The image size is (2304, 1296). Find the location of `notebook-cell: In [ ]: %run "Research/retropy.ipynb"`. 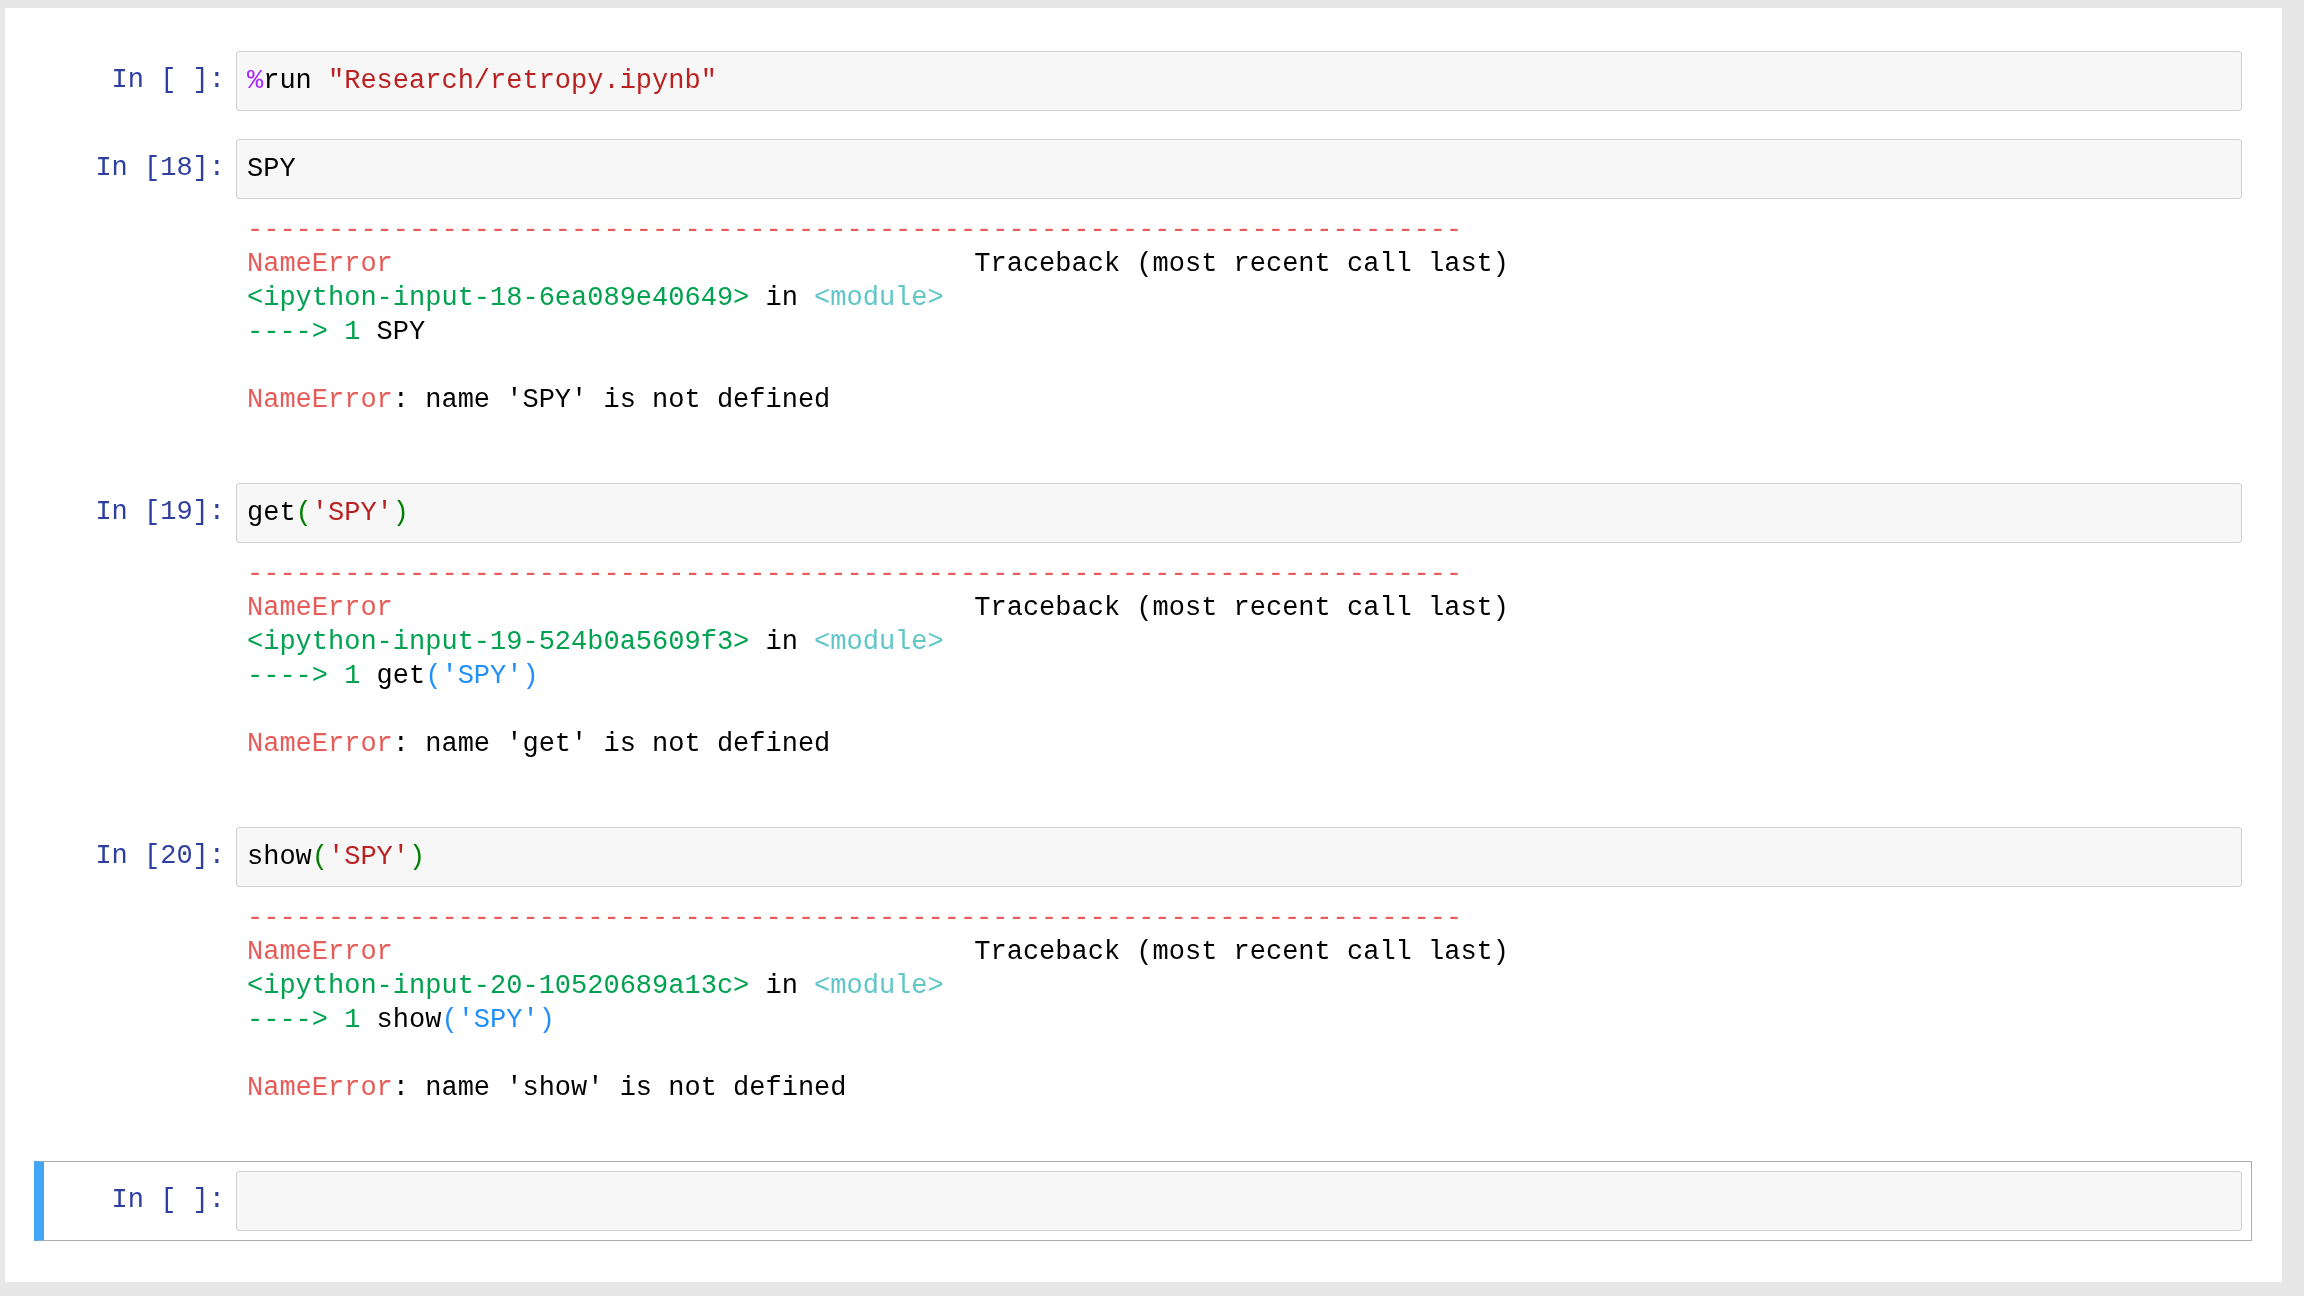

notebook-cell: In [ ]: %run "Research/retropy.ipynb" is located at coordinates (1143, 81).